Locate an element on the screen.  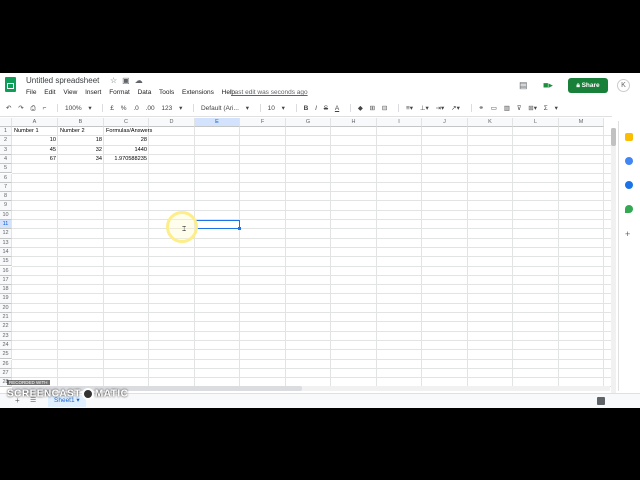
row-header-10: 10 is located at coordinates (6, 215).